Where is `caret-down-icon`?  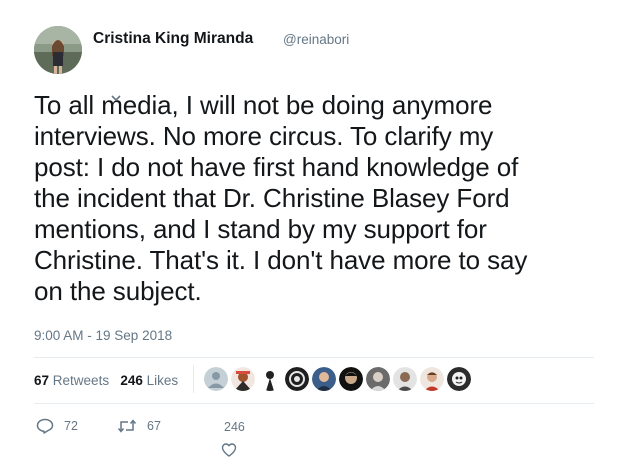 caret-down-icon is located at coordinates (116, 98).